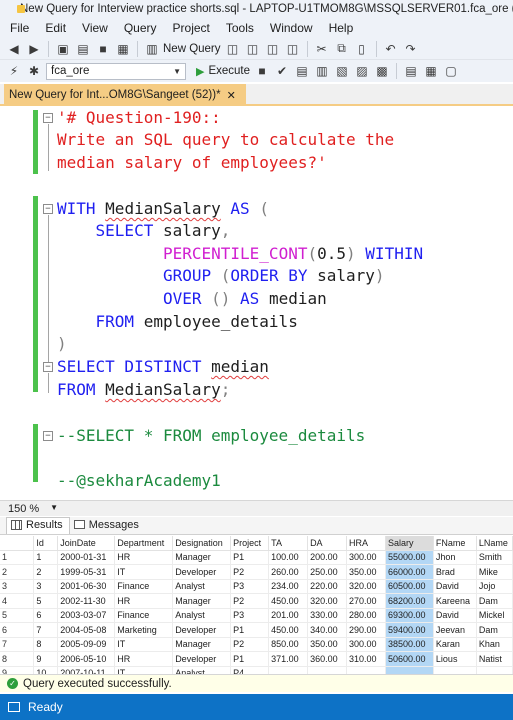 The width and height of the screenshot is (513, 720). I want to click on table-cell: 260.00, so click(288, 572).